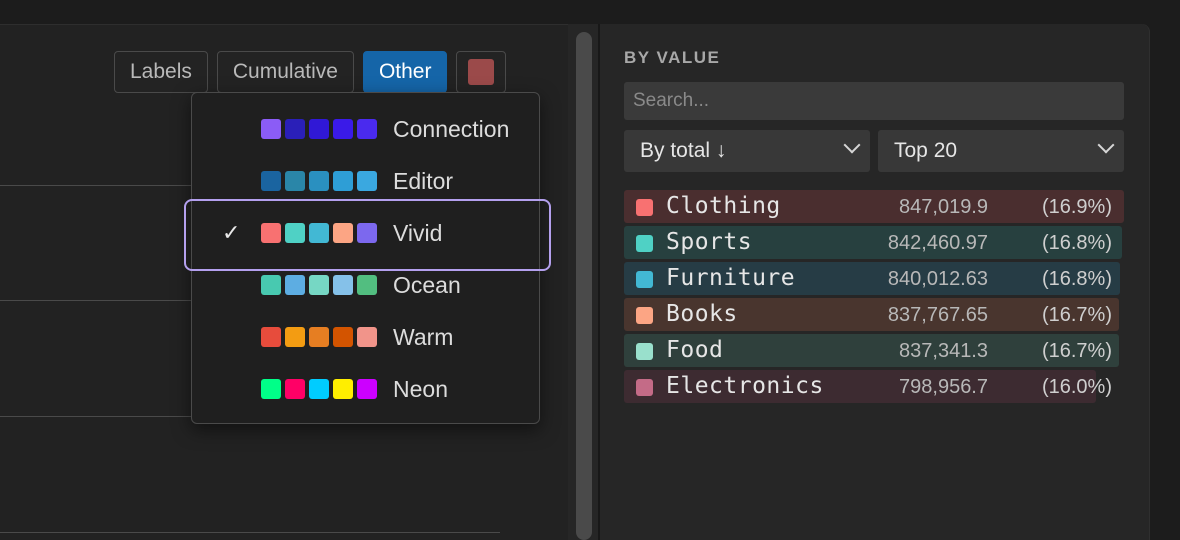 This screenshot has width=1180, height=540. Describe the element at coordinates (231, 232) in the screenshot. I see `check-icon: ✓` at that location.